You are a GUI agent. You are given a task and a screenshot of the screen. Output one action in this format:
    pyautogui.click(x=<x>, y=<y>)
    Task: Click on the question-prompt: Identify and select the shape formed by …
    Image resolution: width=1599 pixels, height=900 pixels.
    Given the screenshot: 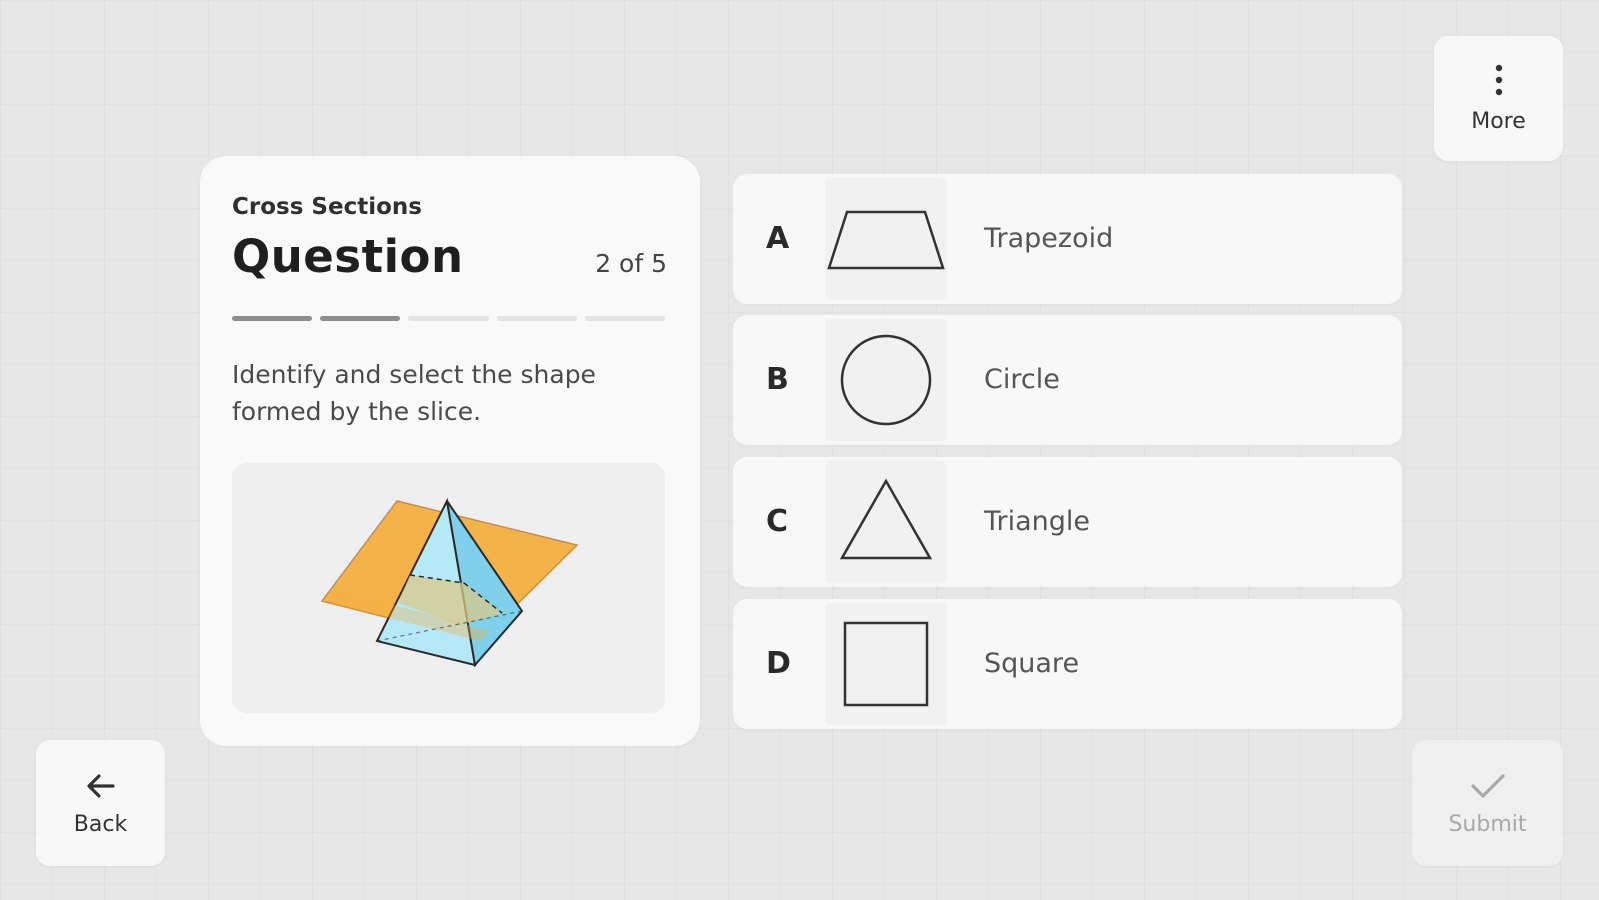 What is the action you would take?
    pyautogui.click(x=414, y=393)
    